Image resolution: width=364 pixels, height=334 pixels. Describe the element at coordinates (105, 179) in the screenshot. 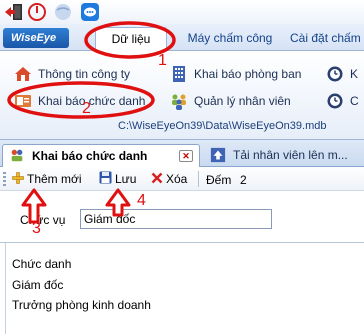

I see `floppy-icon` at that location.